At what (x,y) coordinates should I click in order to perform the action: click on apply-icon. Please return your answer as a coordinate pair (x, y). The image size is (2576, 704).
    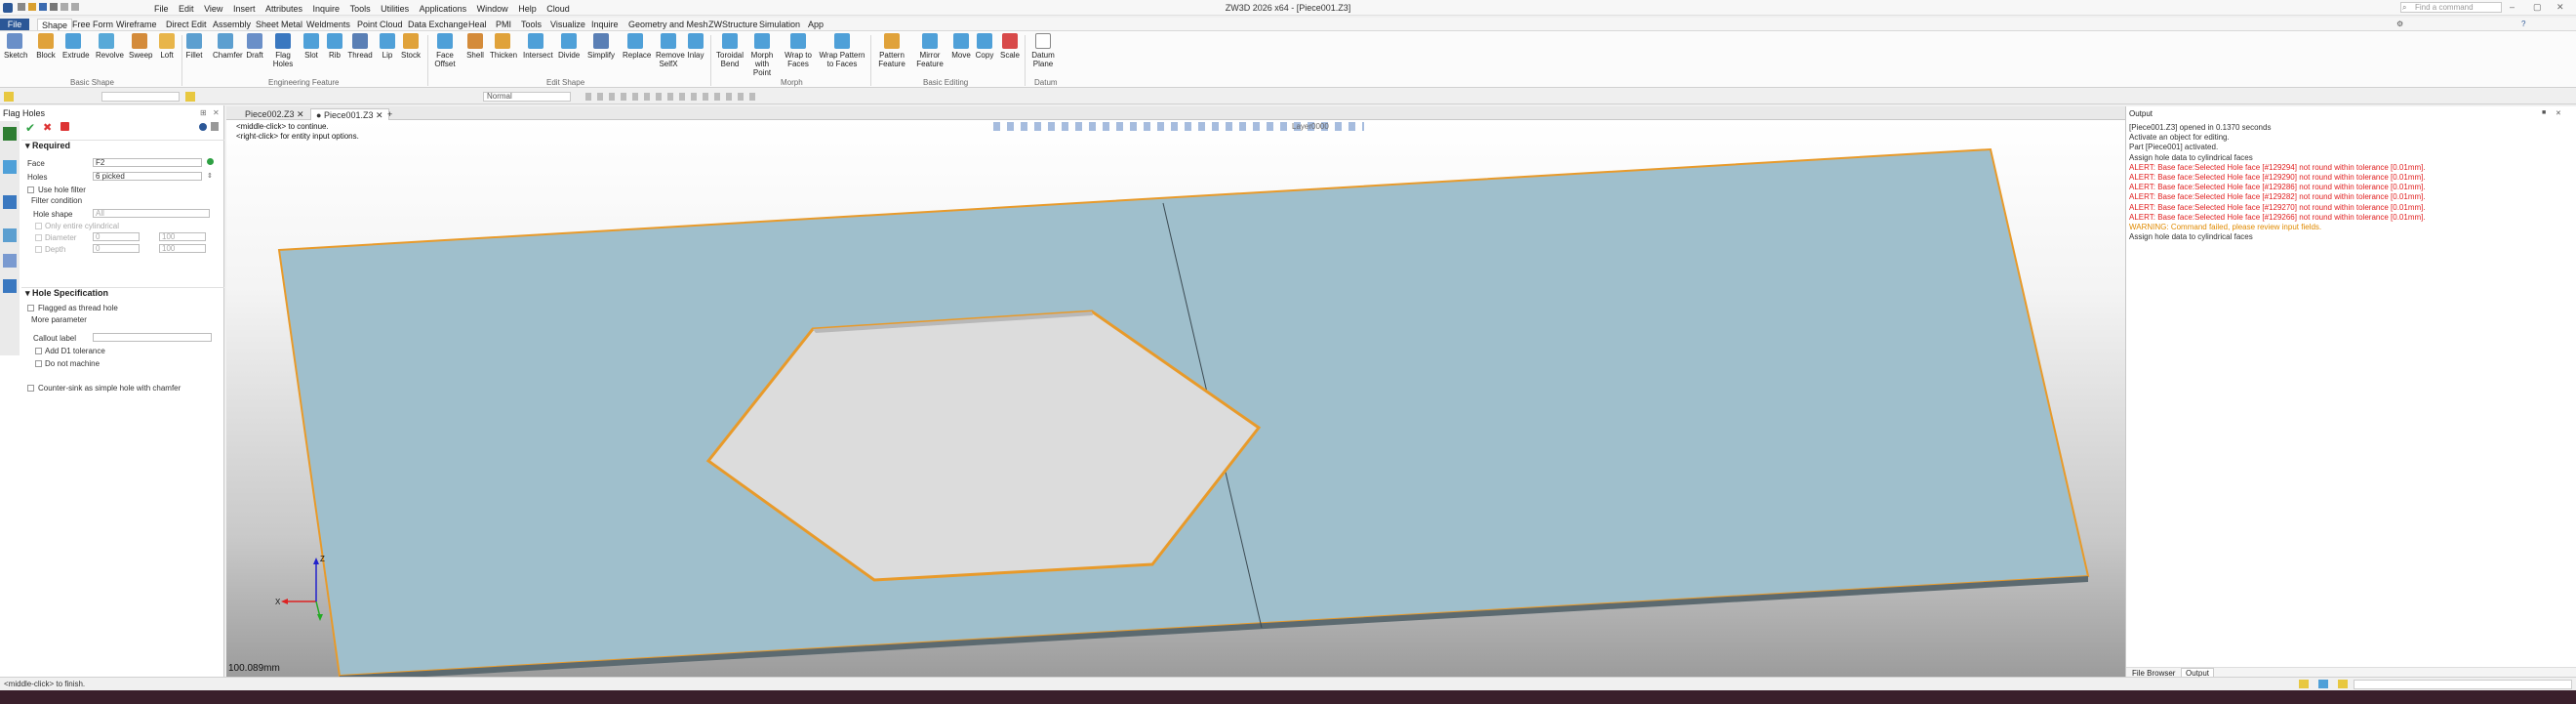
    Looking at the image, I should click on (64, 126).